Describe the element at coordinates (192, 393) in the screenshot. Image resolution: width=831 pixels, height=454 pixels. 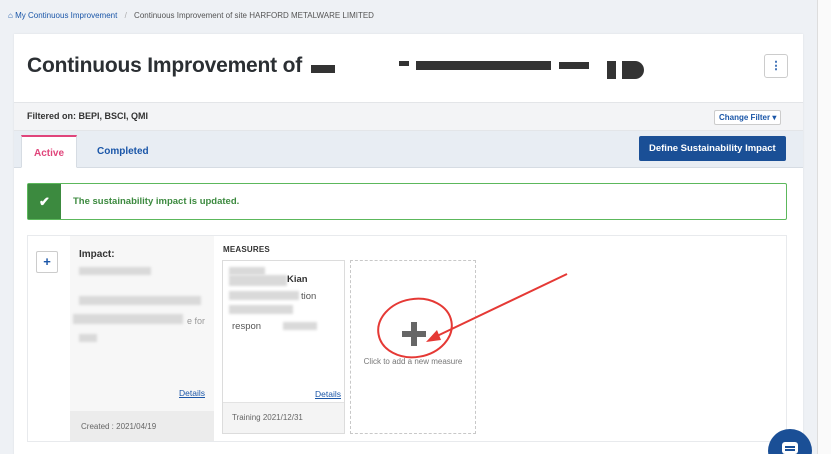
I see `impact-details-link: Details` at that location.